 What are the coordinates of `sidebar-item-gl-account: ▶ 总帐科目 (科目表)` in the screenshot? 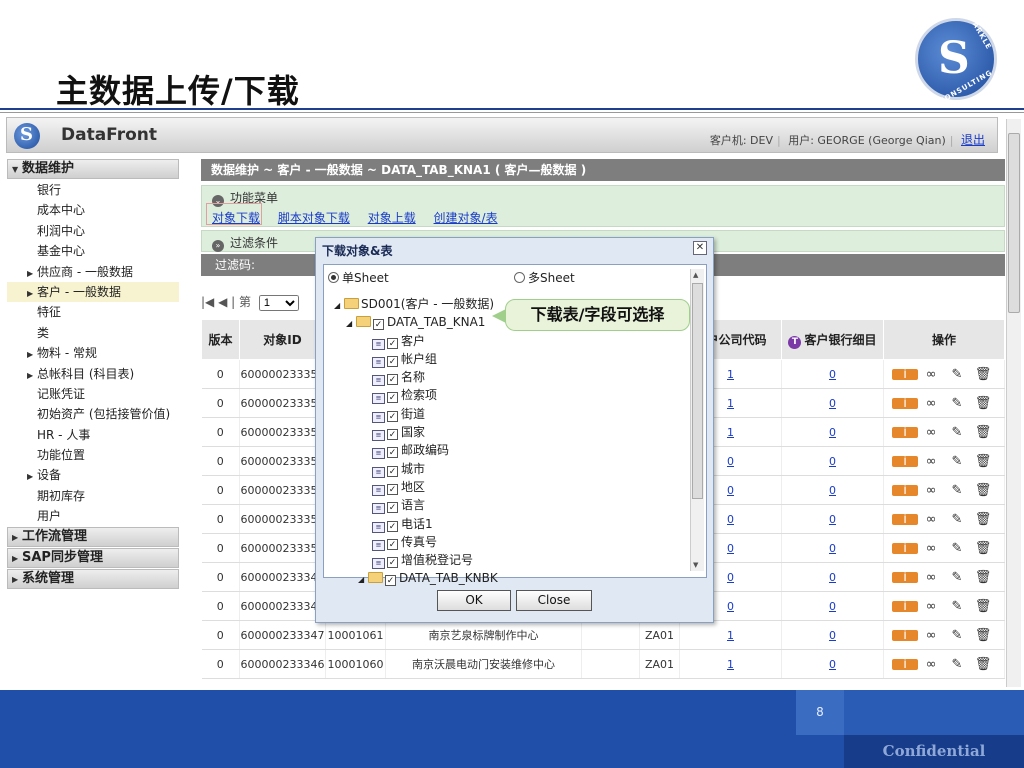 It's located at (93, 374).